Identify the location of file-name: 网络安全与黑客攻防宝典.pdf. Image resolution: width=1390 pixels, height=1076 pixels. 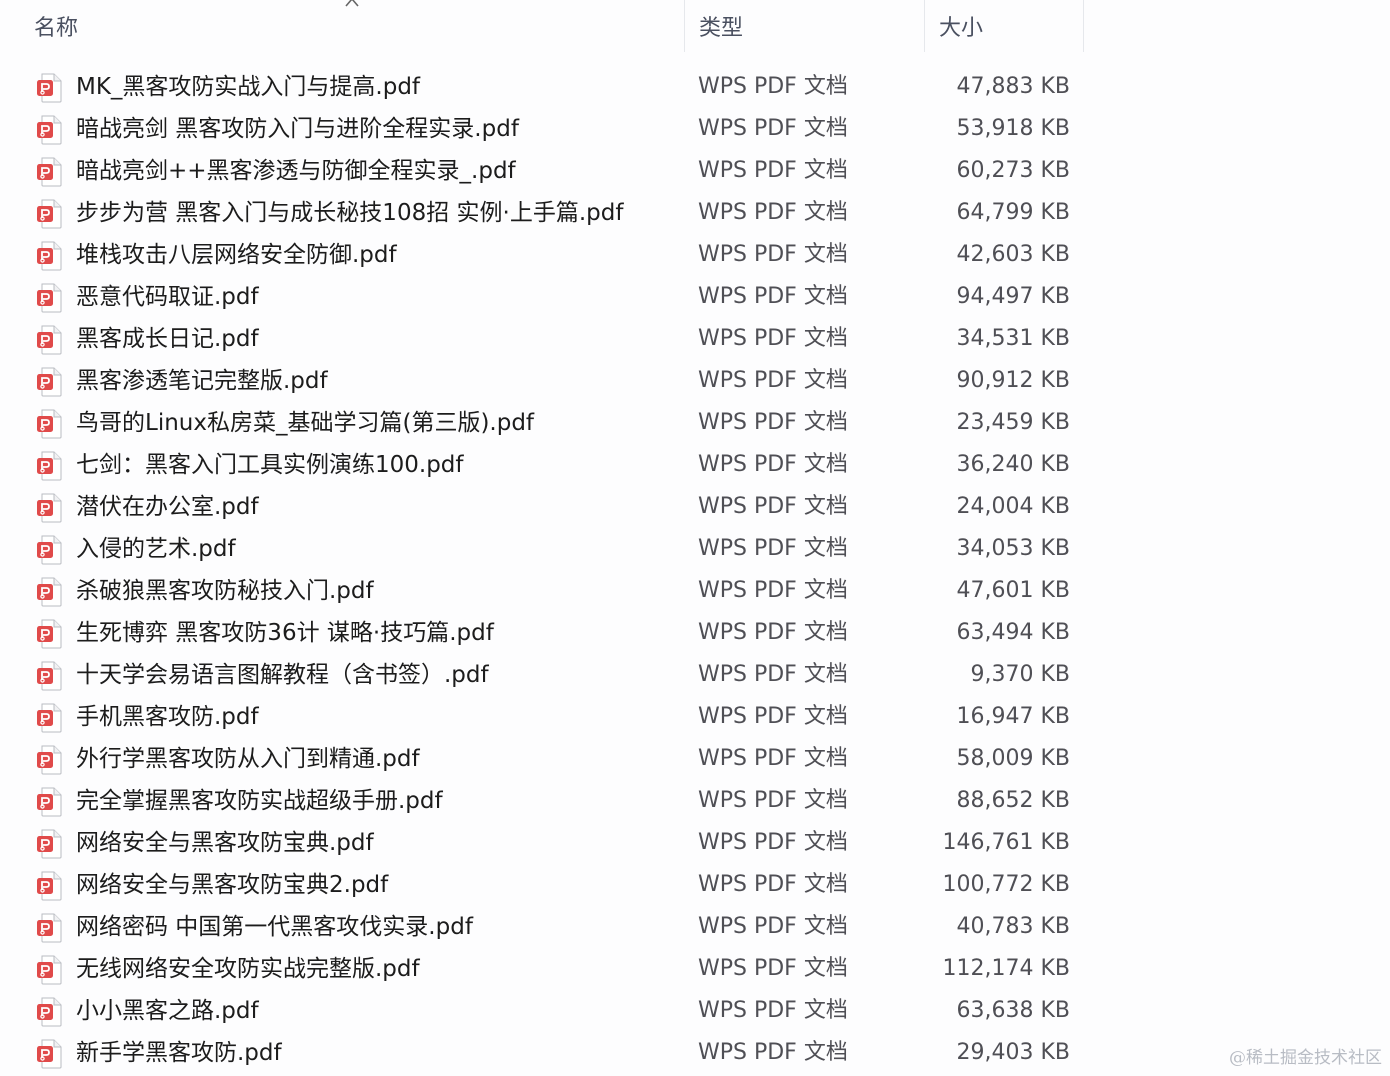
(225, 843).